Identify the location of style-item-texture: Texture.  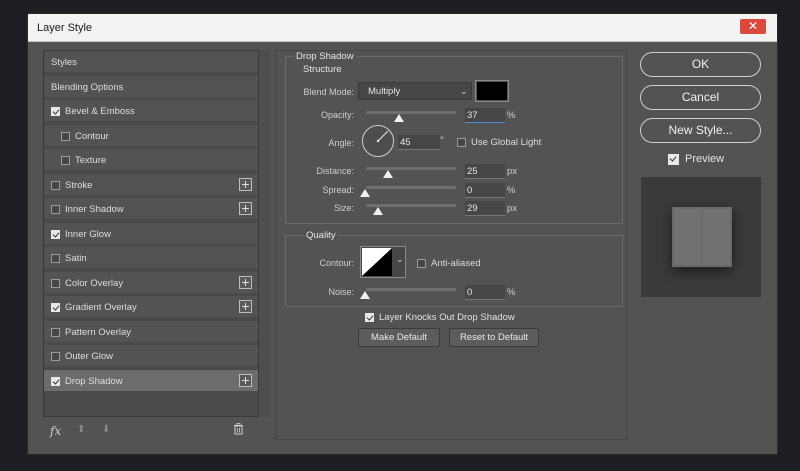
(151, 160).